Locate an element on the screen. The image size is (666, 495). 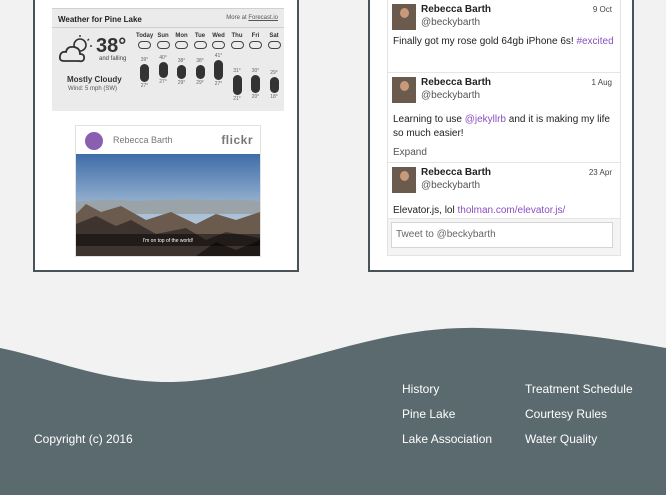
forecast-low: 20° is located at coordinates (255, 97).